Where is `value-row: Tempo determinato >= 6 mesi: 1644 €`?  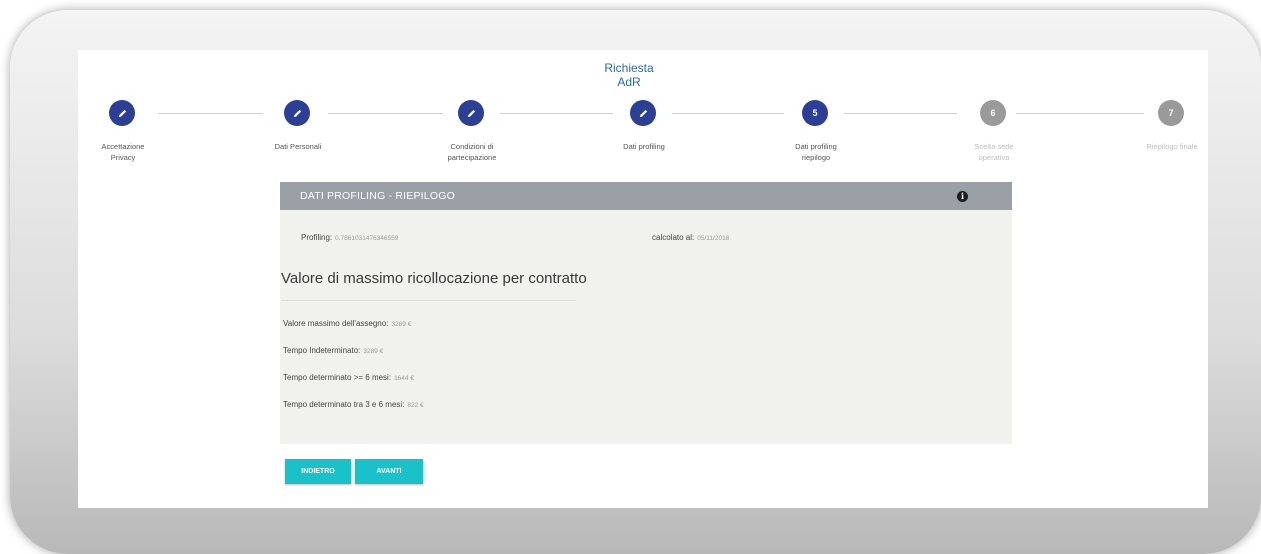
value-row: Tempo determinato >= 6 mesi: 1644 € is located at coordinates (348, 377).